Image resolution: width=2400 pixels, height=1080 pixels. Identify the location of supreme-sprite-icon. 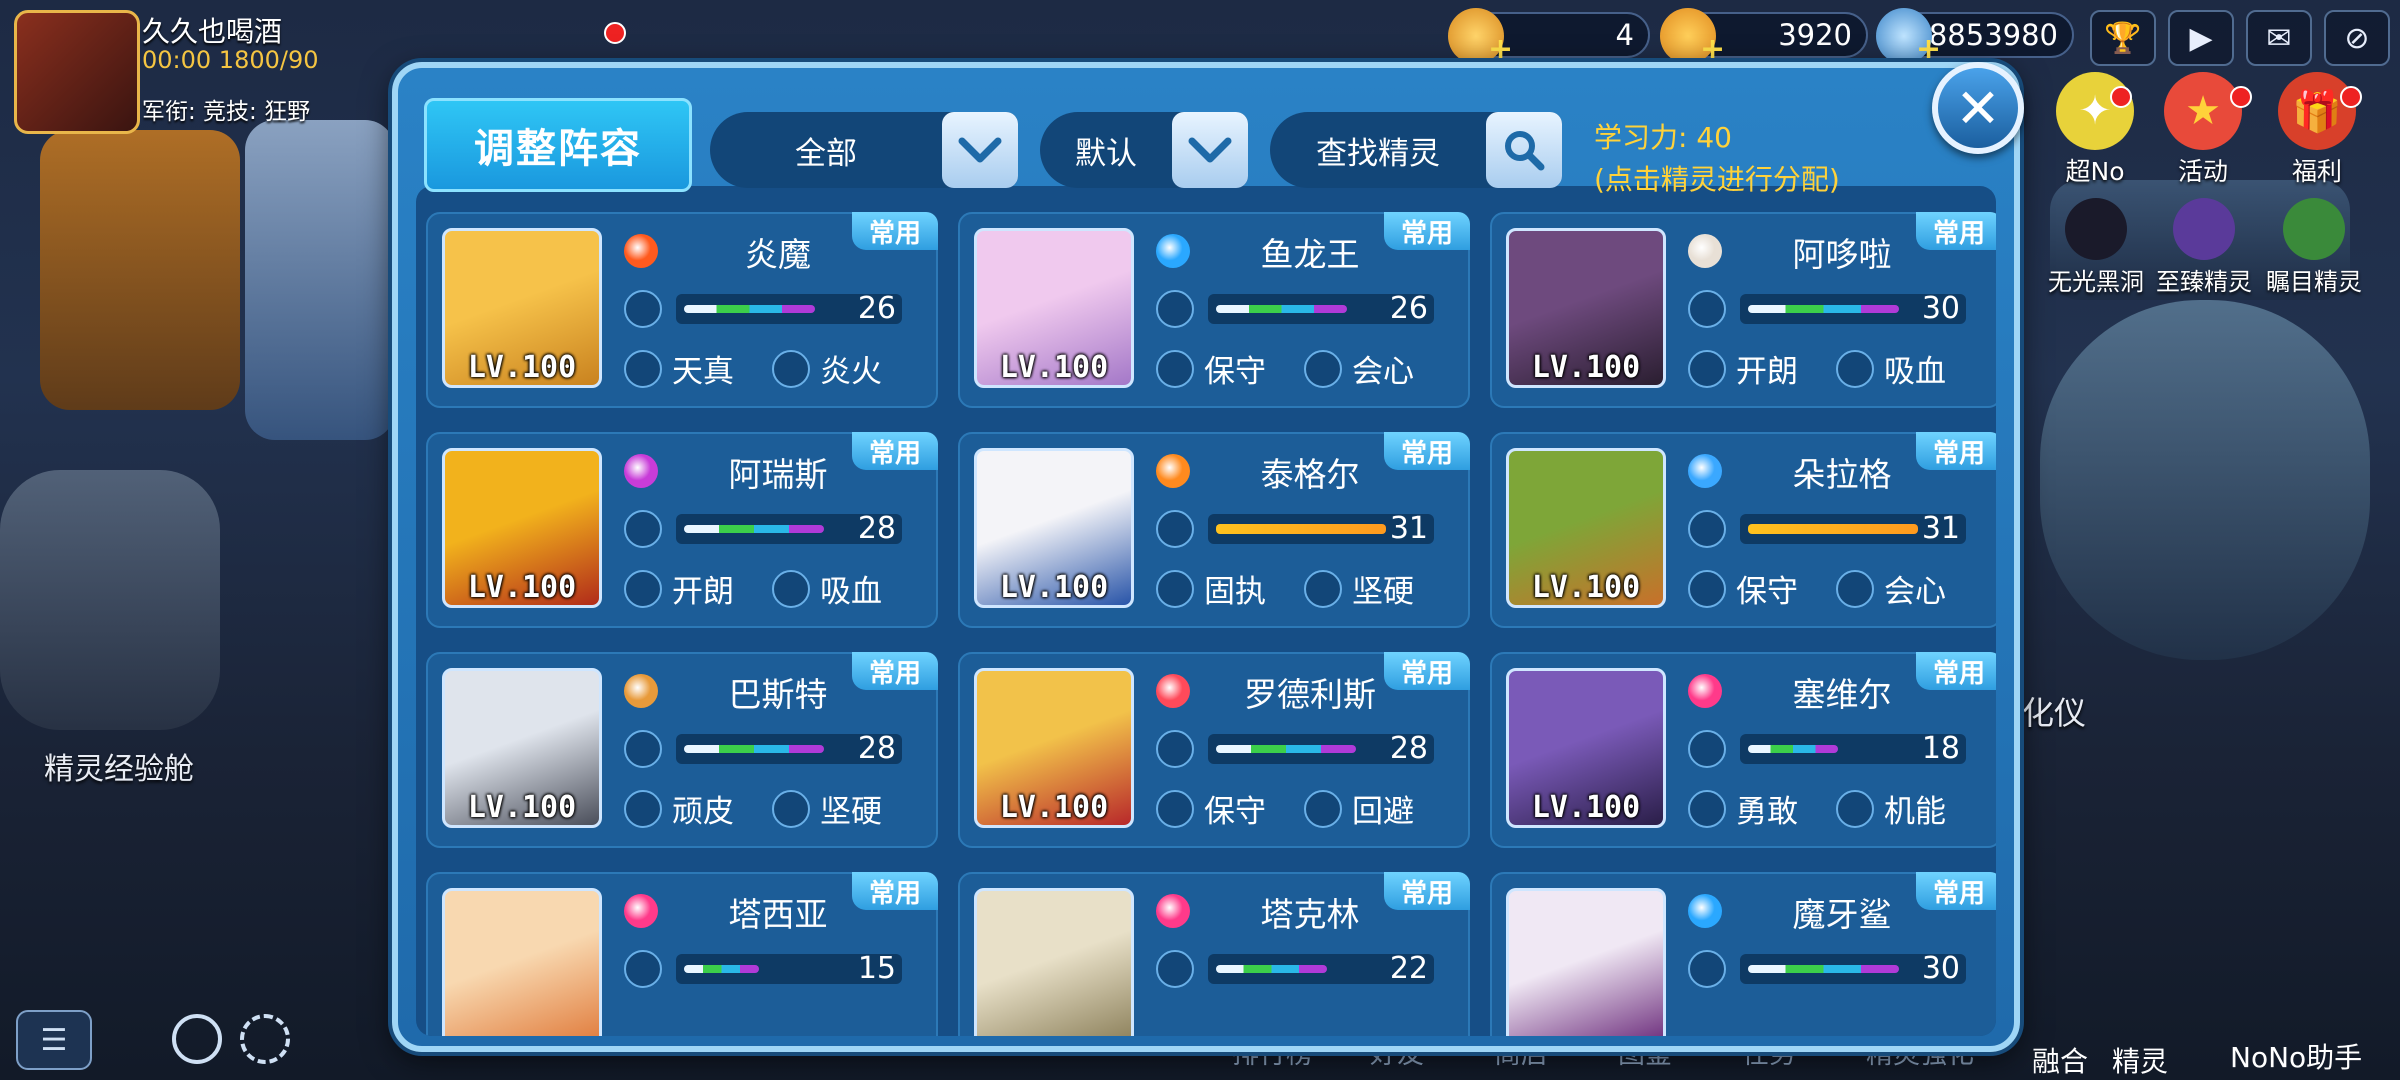
(2204, 229).